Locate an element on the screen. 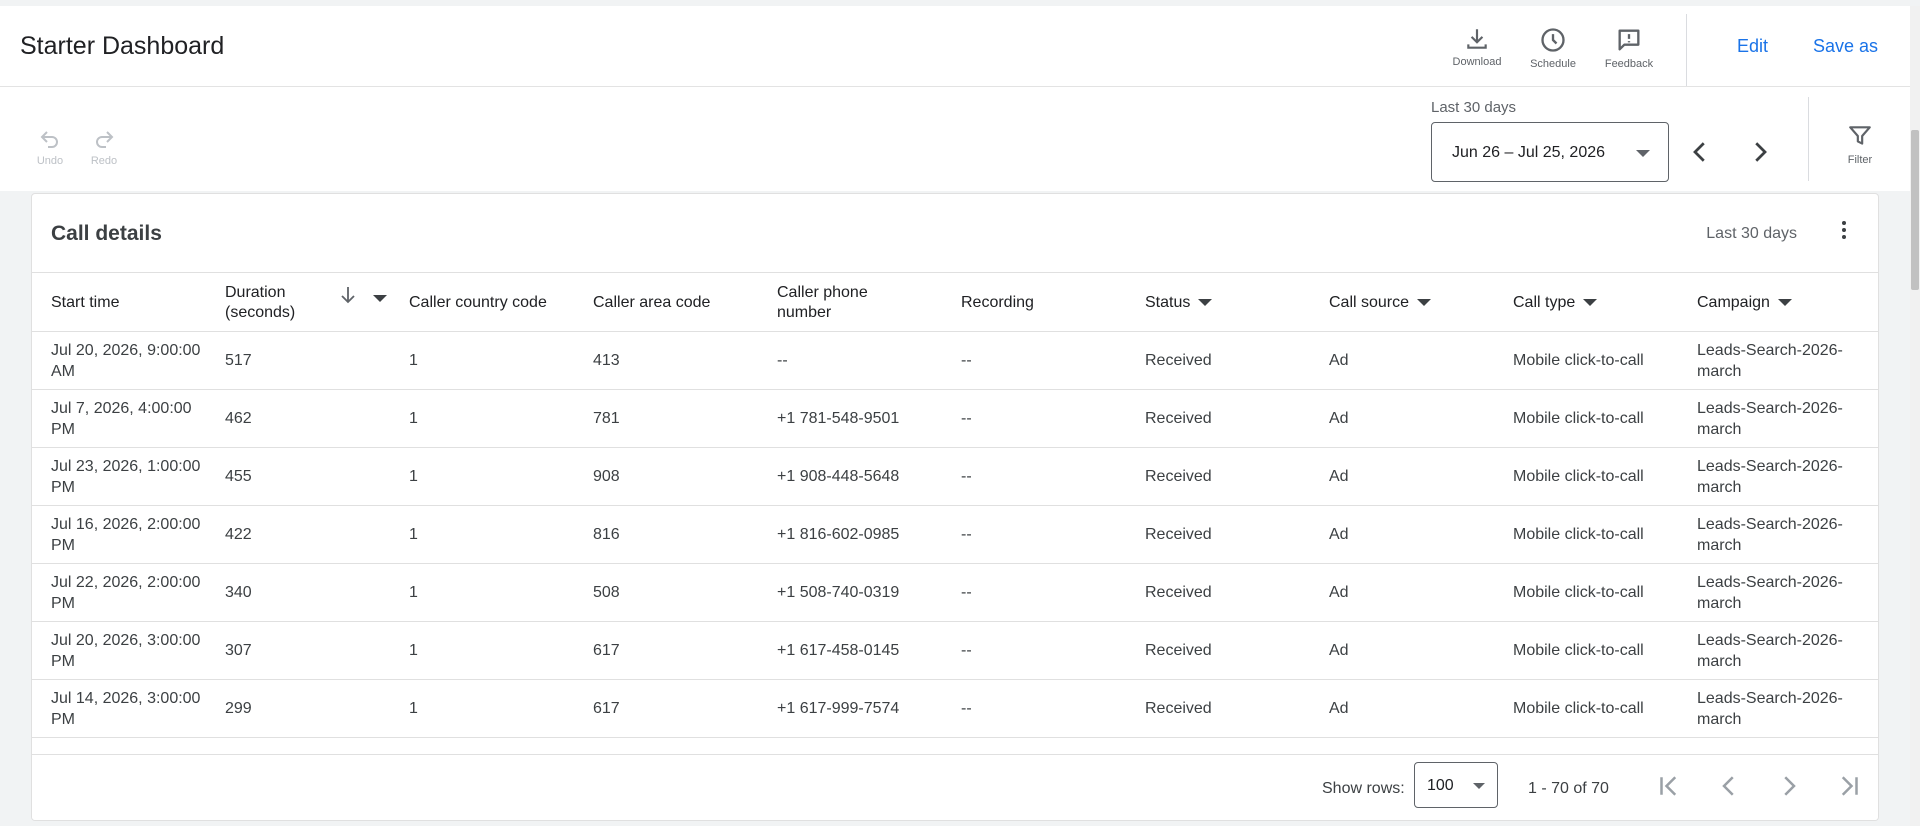  redo-button: Redo is located at coordinates (104, 147).